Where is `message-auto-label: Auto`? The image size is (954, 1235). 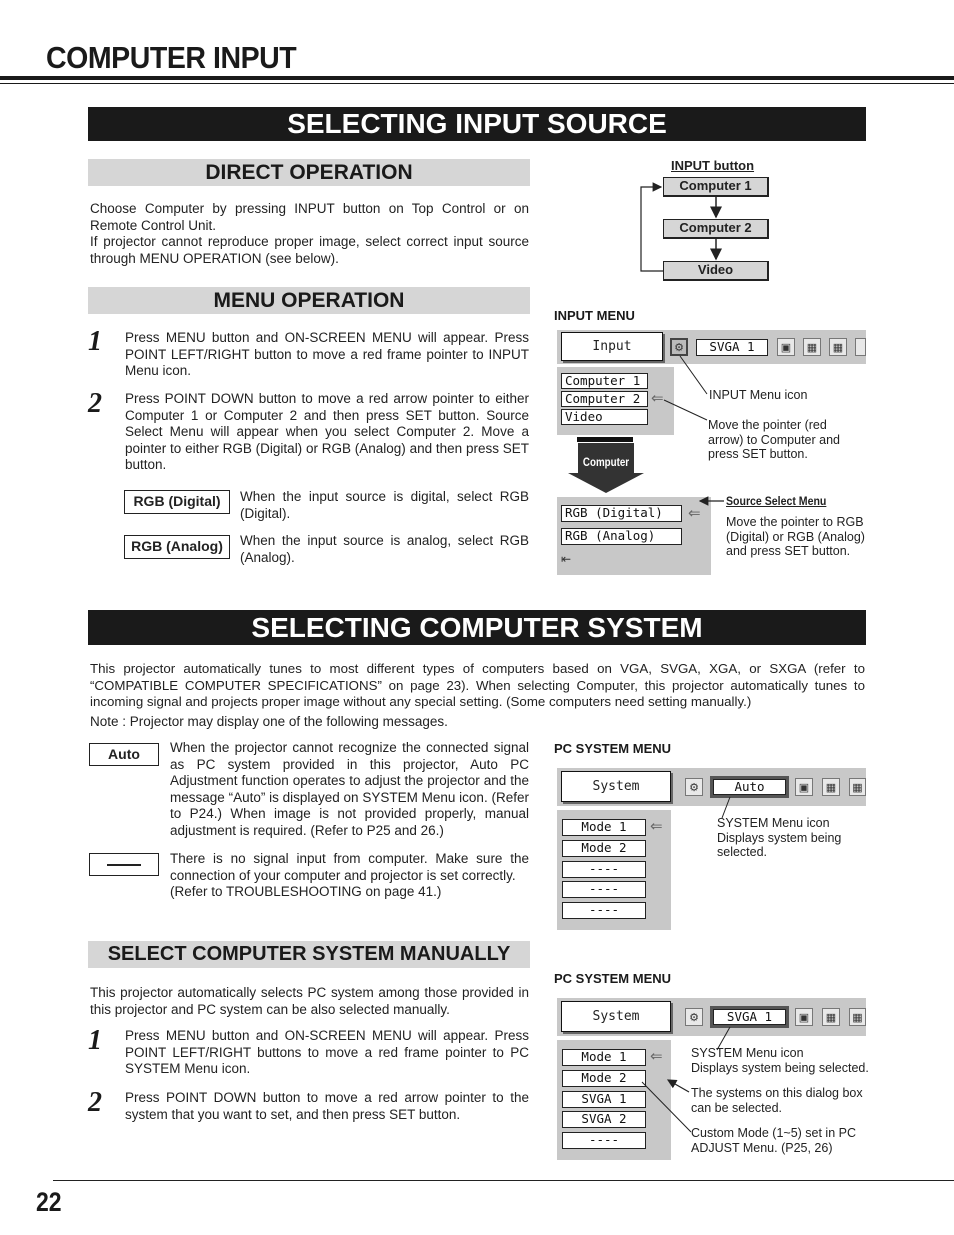 message-auto-label: Auto is located at coordinates (124, 754).